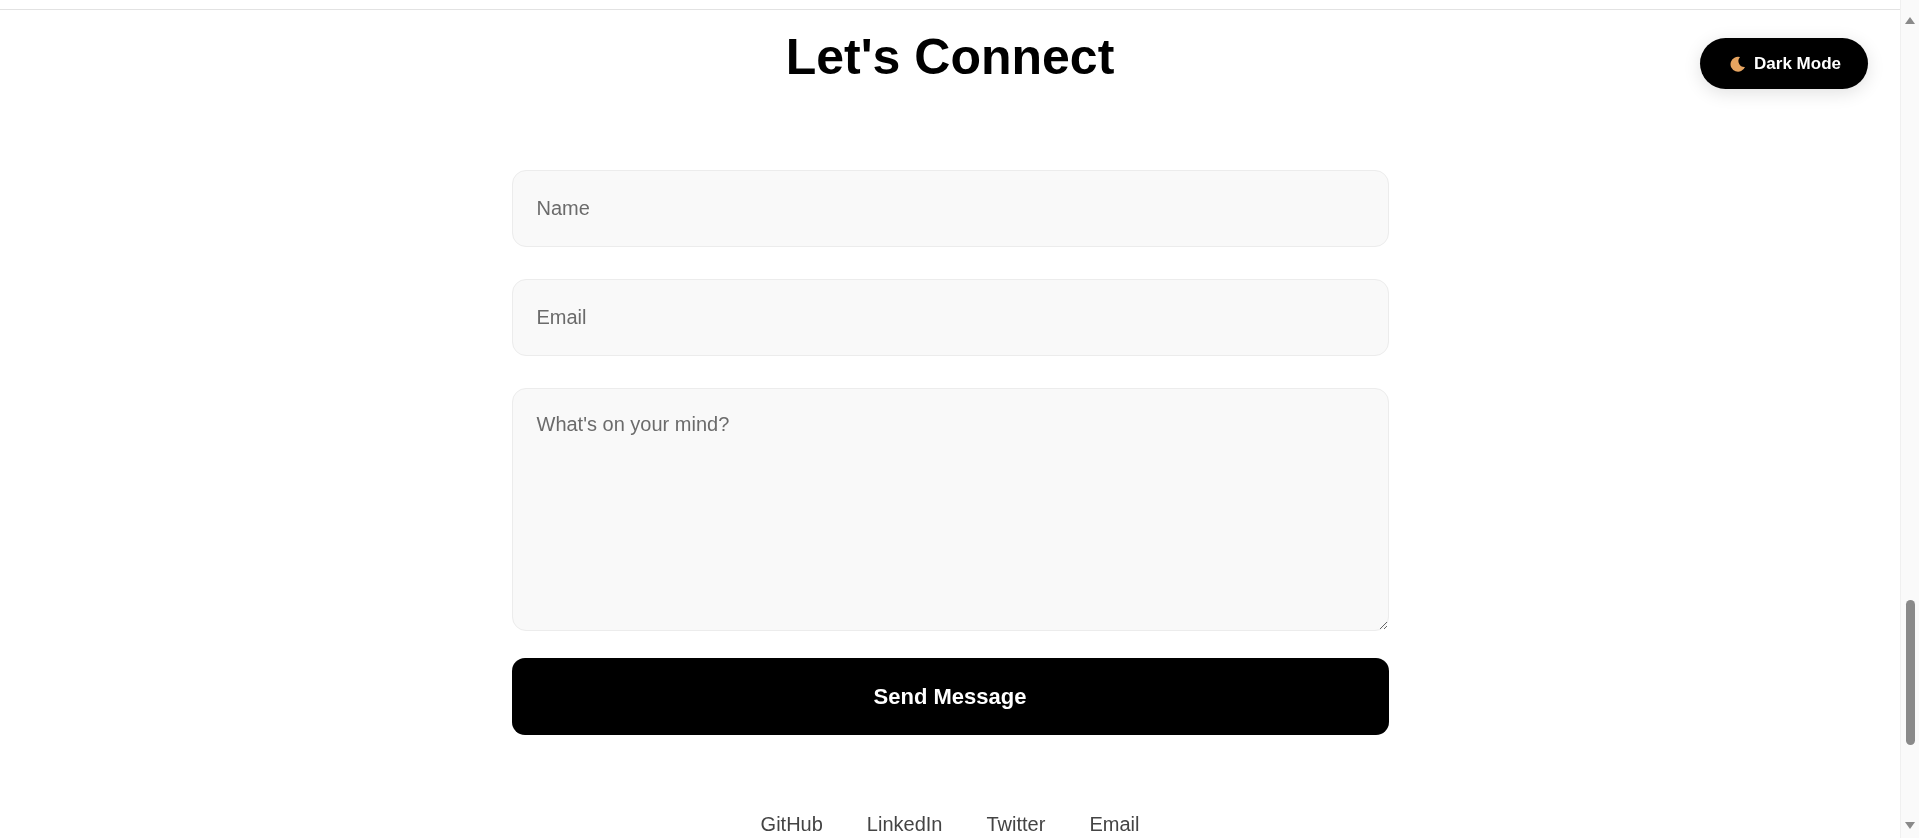 The image size is (1919, 838). I want to click on send-message-button: Send Message, so click(950, 696).